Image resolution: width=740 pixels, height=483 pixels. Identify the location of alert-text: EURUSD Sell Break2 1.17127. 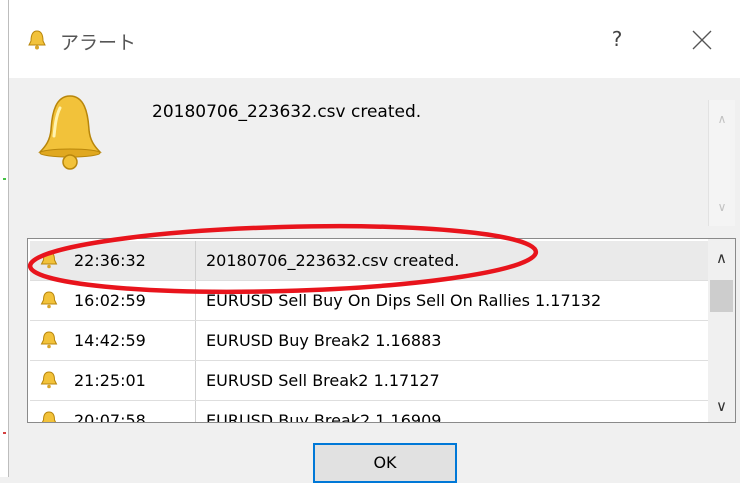
(323, 380).